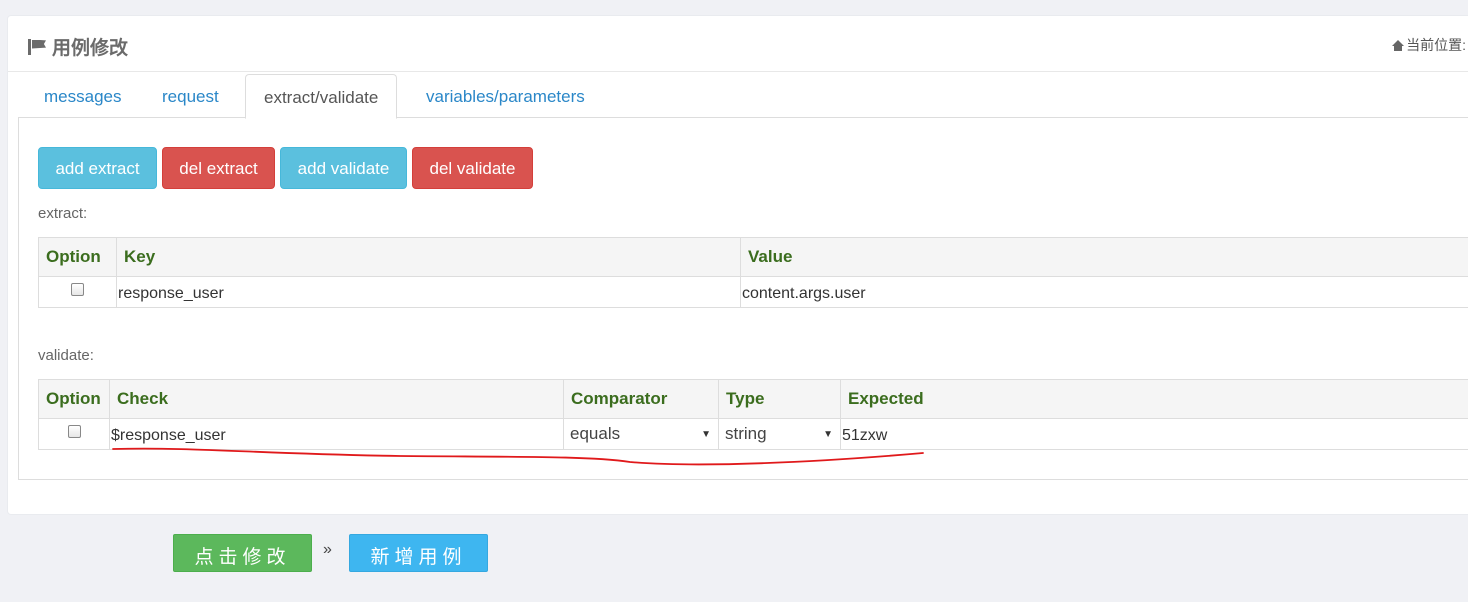 This screenshot has width=1468, height=602. I want to click on expected-input: 51zxw, so click(1155, 434).